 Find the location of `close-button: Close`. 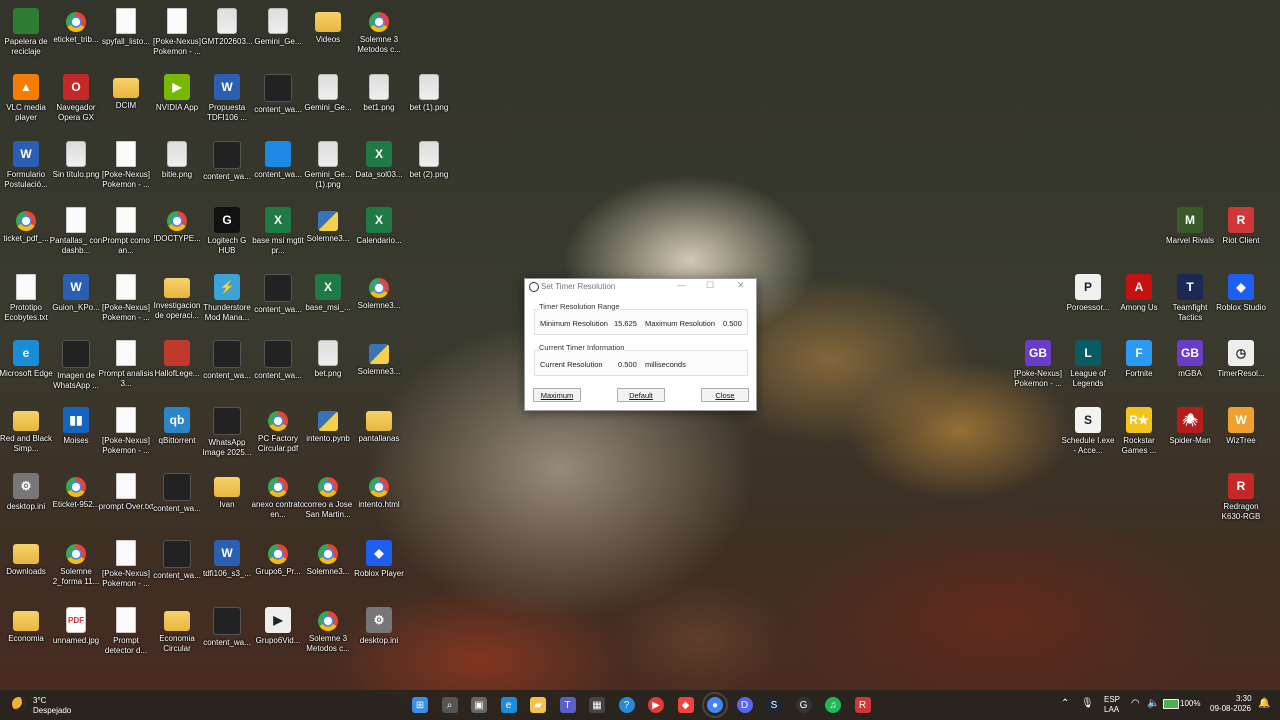

close-button: Close is located at coordinates (725, 395).